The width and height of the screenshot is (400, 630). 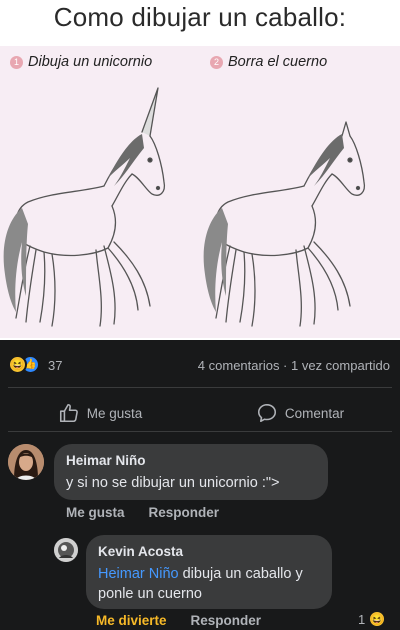 I want to click on comment-button: Comentar, so click(x=300, y=413).